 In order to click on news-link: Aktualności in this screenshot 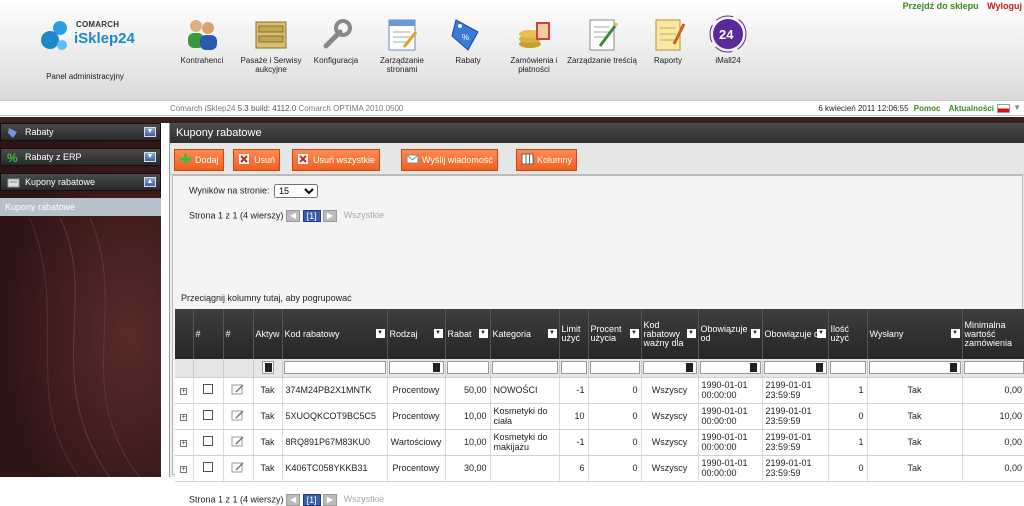, I will do `click(971, 108)`.